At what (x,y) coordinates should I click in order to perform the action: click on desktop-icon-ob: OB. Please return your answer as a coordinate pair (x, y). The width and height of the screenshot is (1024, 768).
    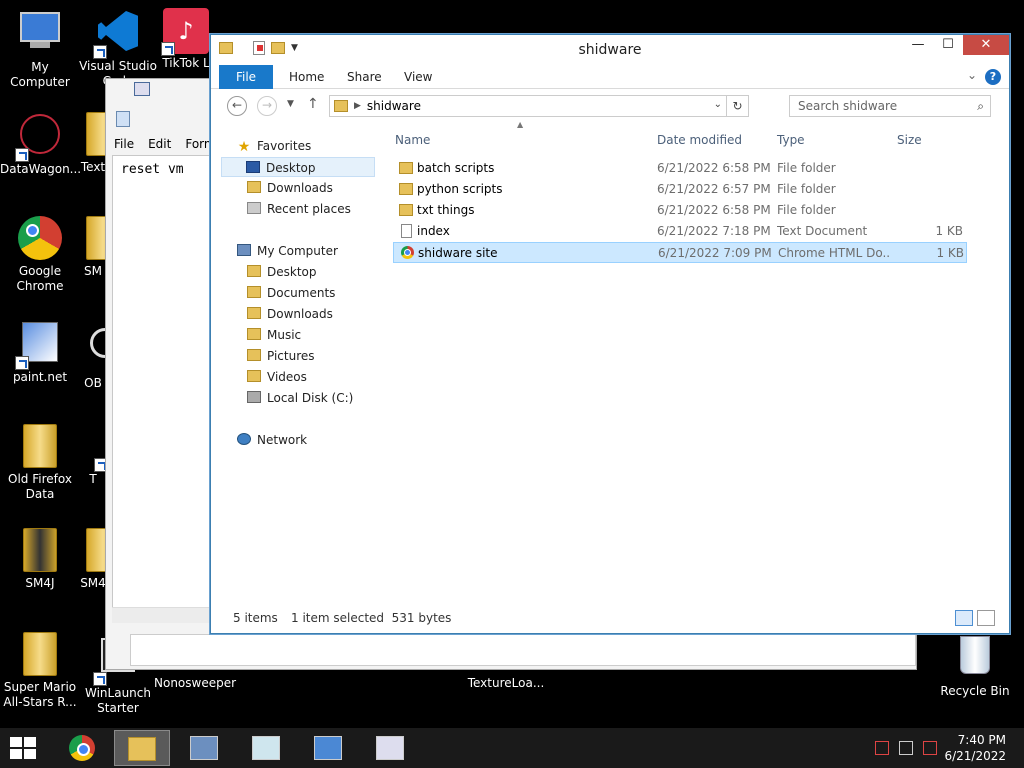
    Looking at the image, I should click on (93, 355).